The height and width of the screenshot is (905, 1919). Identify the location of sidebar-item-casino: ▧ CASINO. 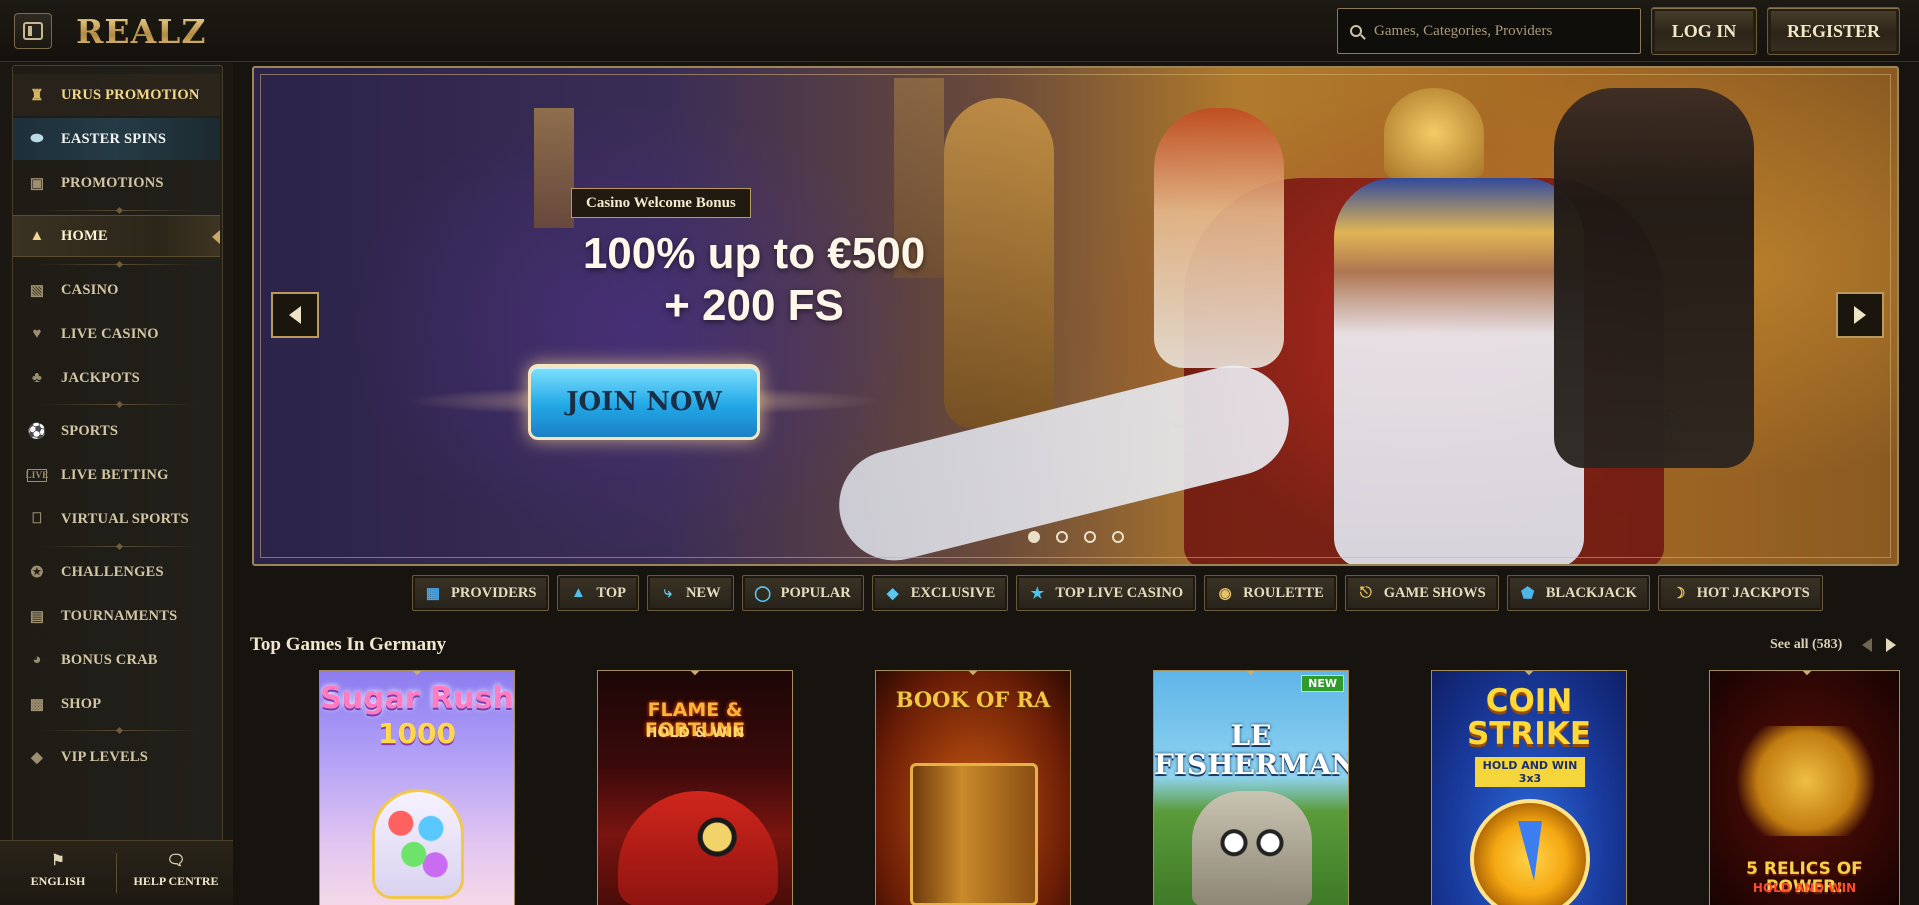
(116, 290).